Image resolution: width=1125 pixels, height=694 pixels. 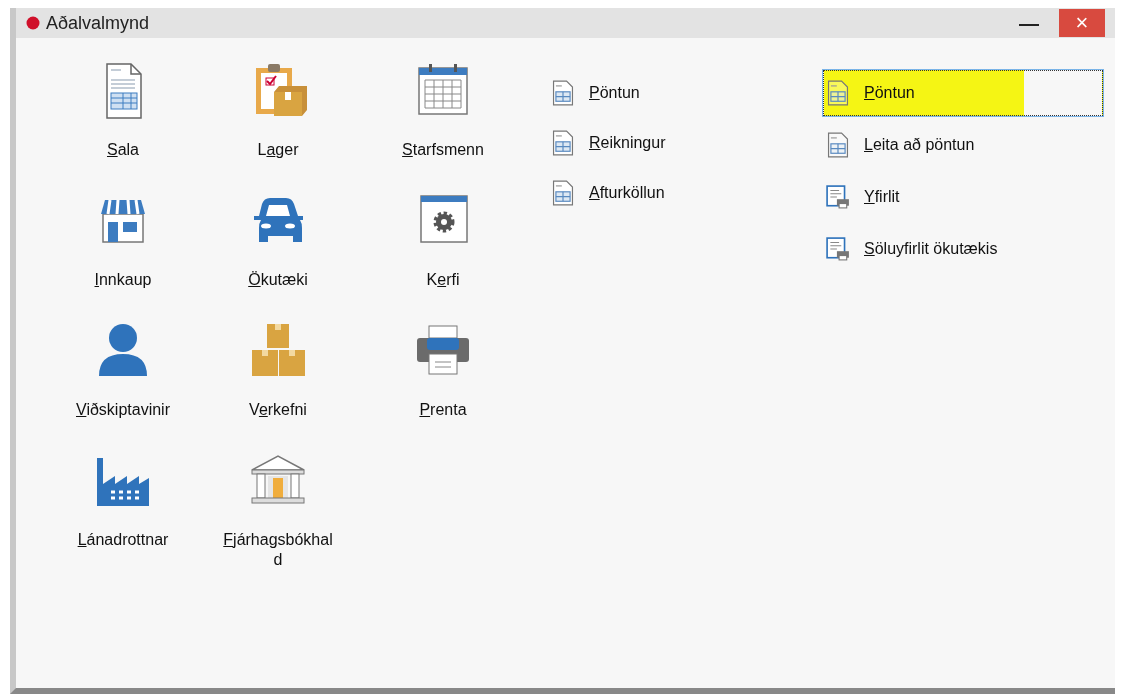 What do you see at coordinates (443, 280) in the screenshot?
I see `module-label: Kerfi` at bounding box center [443, 280].